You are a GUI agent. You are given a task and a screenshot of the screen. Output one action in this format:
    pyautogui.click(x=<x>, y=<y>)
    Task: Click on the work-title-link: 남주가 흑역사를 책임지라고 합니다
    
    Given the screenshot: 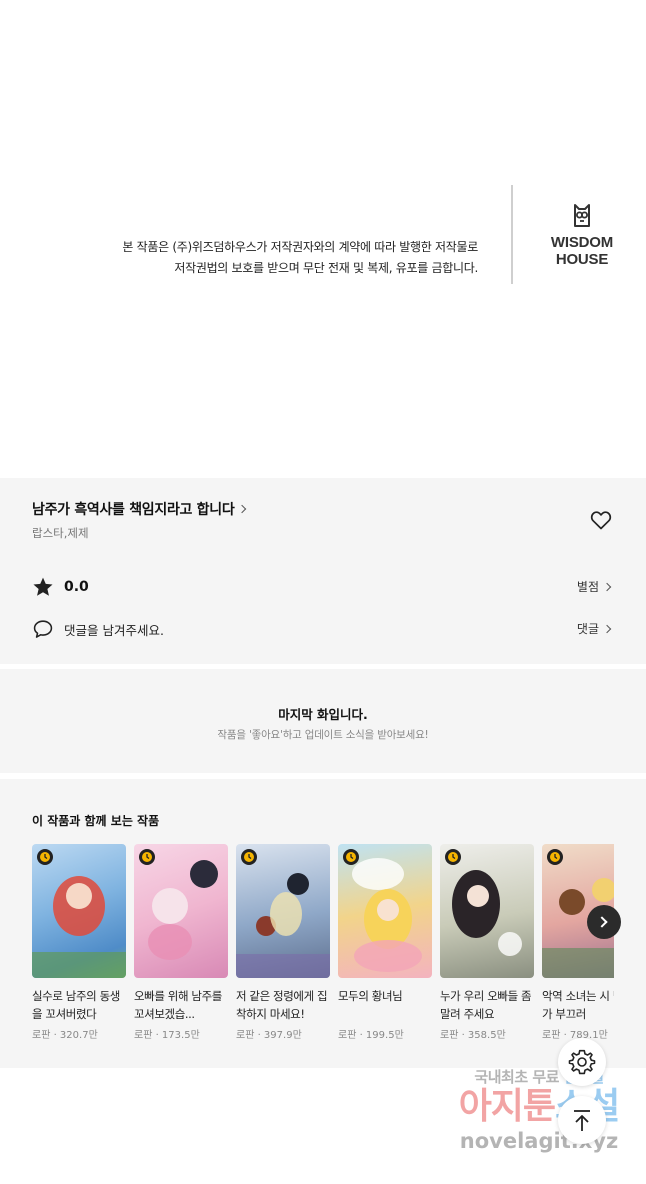 What is the action you would take?
    pyautogui.click(x=139, y=509)
    